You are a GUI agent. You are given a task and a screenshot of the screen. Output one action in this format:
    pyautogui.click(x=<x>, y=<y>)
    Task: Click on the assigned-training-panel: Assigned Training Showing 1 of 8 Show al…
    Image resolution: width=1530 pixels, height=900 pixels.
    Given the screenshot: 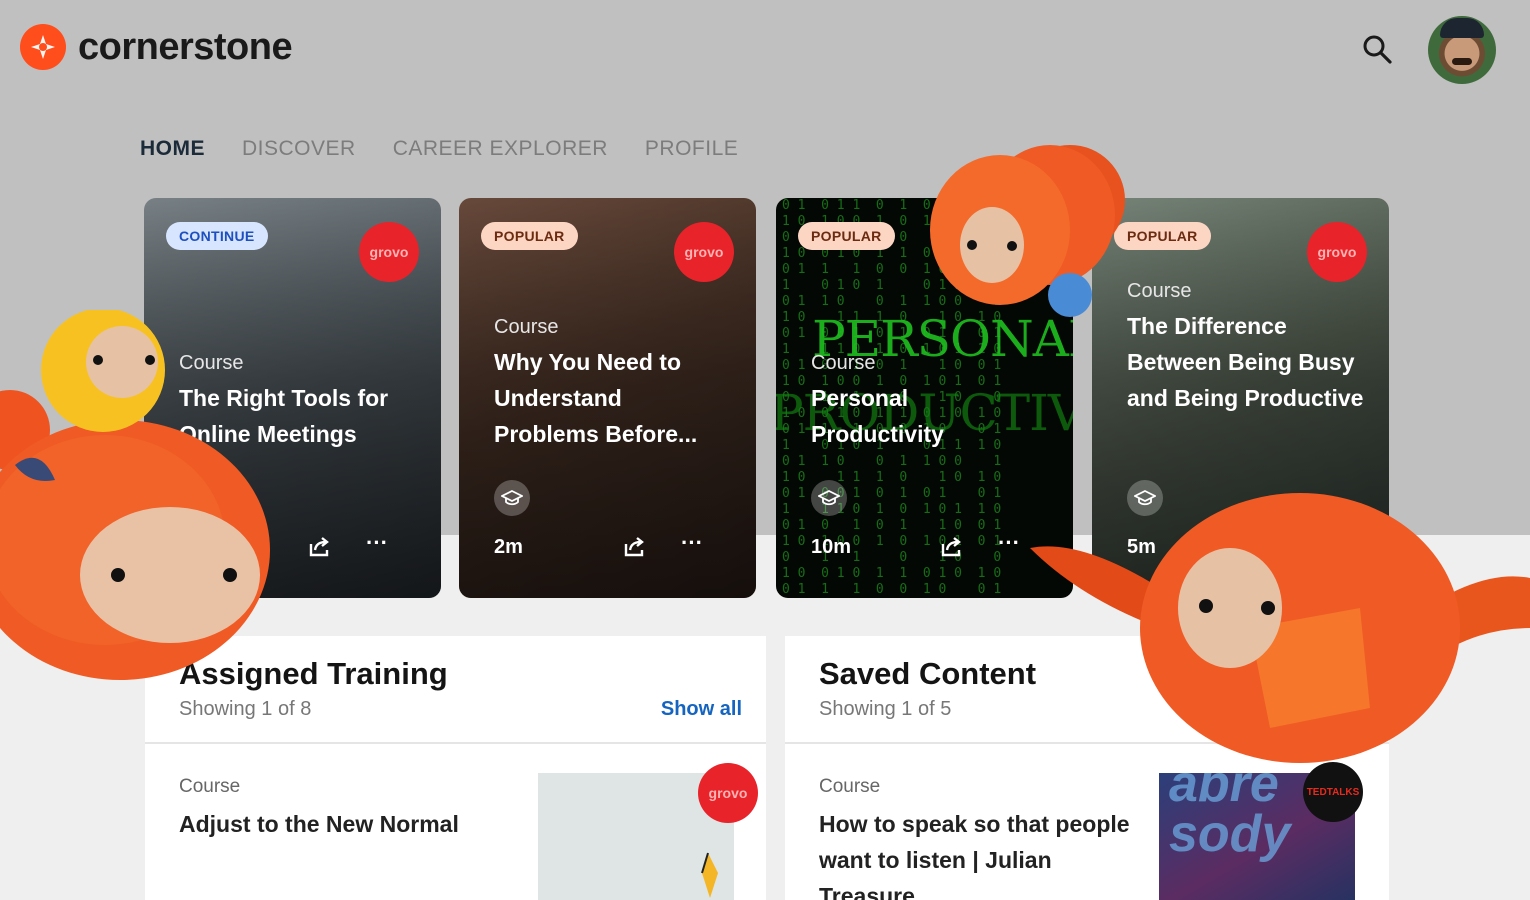 What is the action you would take?
    pyautogui.click(x=455, y=768)
    